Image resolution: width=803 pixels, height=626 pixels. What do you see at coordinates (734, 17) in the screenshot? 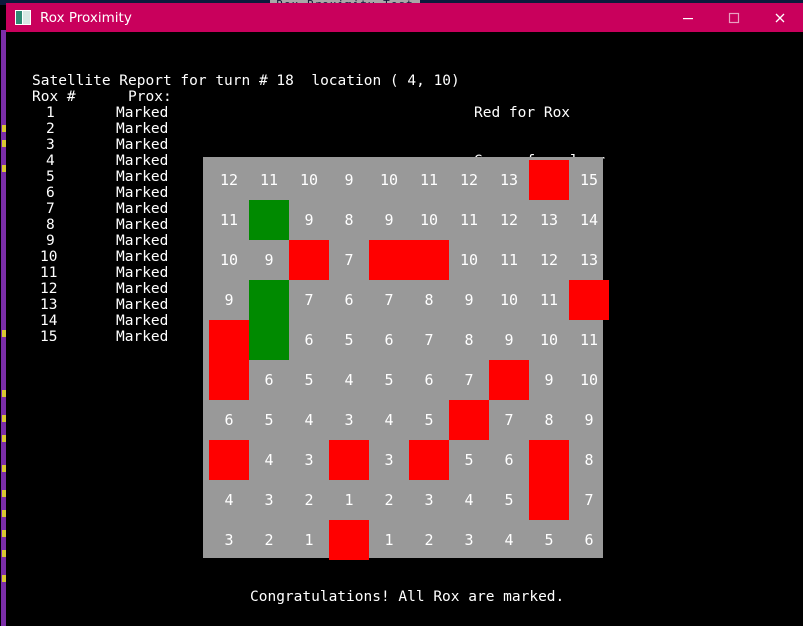
I see `maximize-button` at bounding box center [734, 17].